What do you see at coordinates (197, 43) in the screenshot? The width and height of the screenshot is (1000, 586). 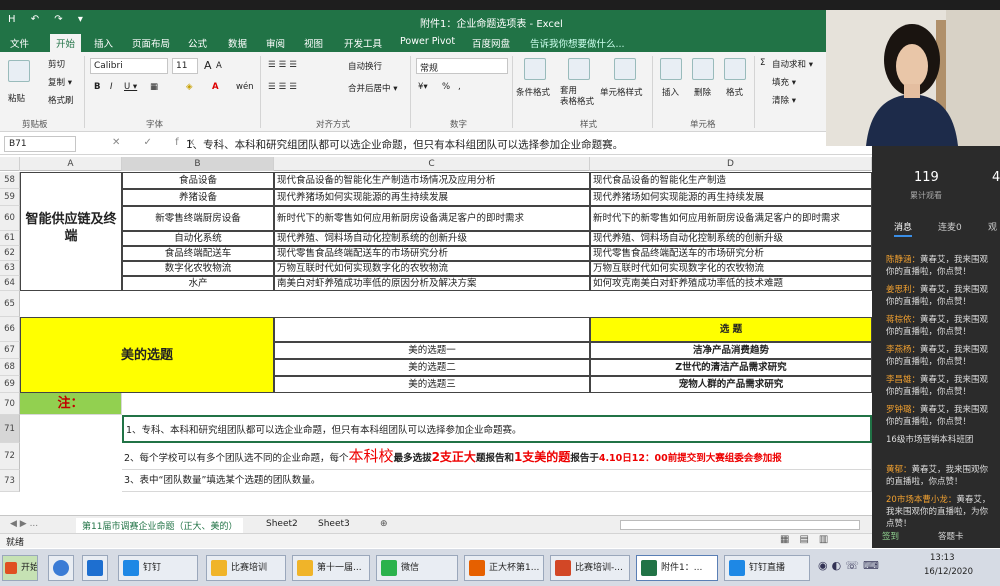 I see `tab-formulas: 公式` at bounding box center [197, 43].